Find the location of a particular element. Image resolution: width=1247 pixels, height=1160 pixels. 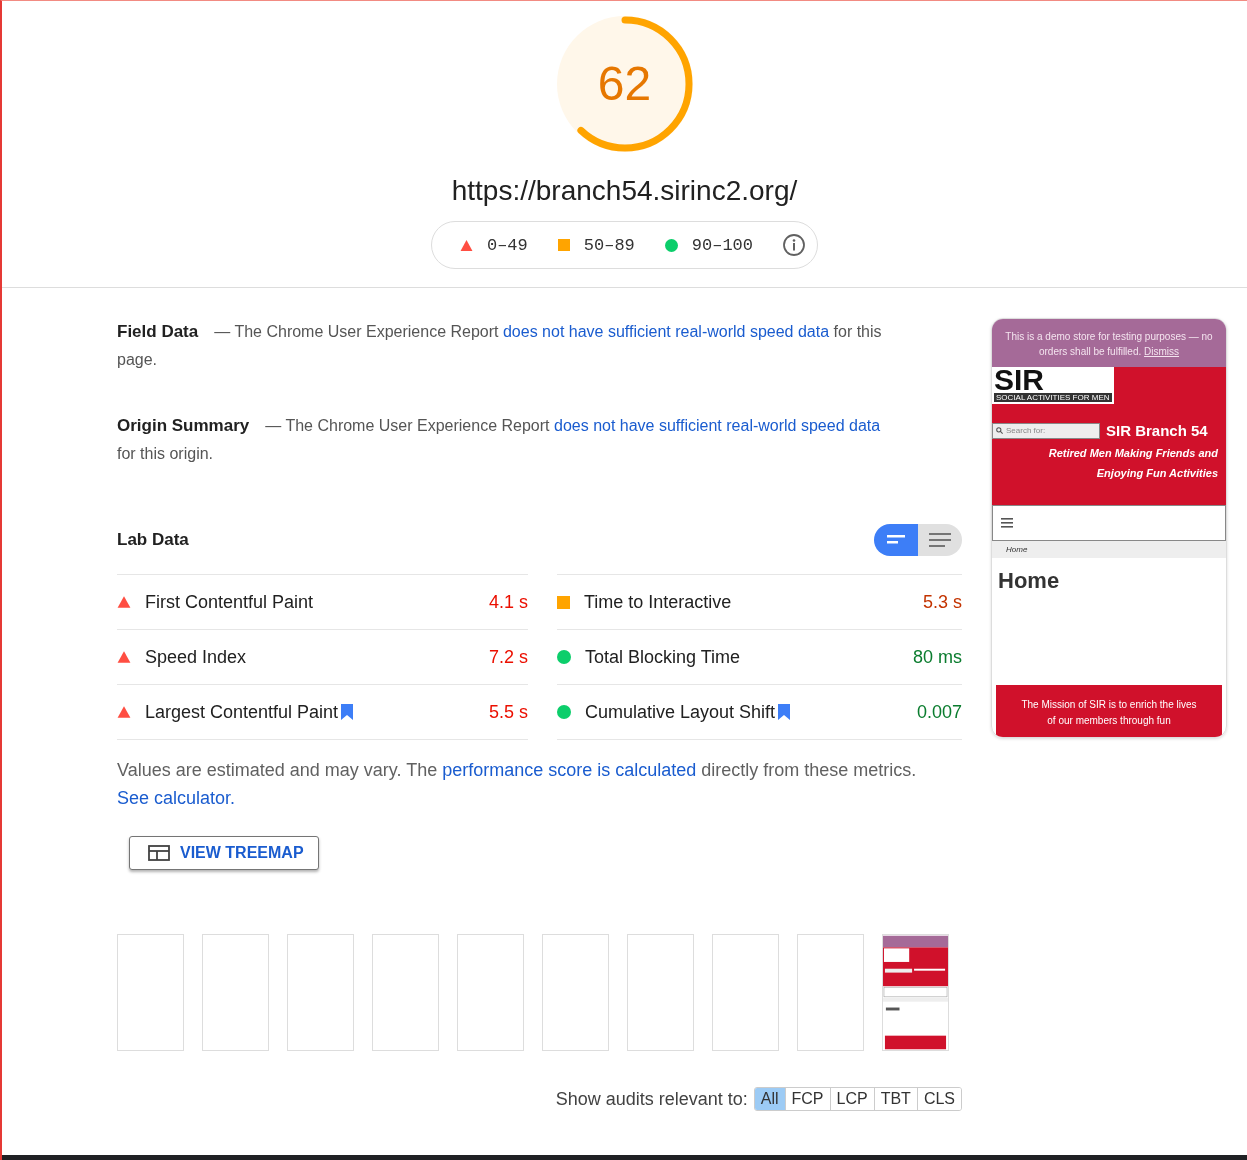

view-treemap-button: VIEW TREEMAP is located at coordinates (224, 853).